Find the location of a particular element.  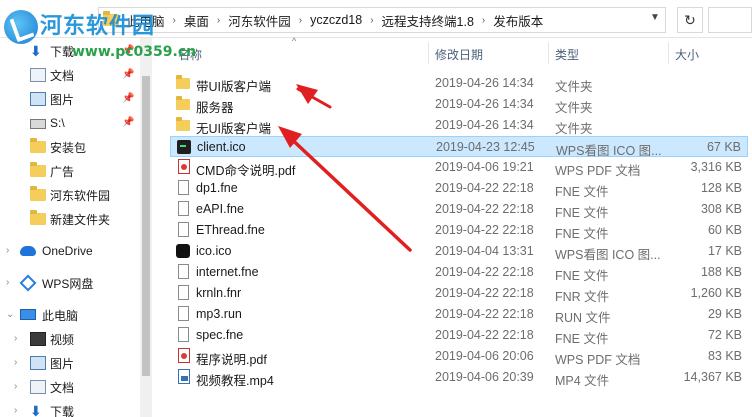

nav-item-downloads-2: › ⬇ 下载 is located at coordinates (70, 408).